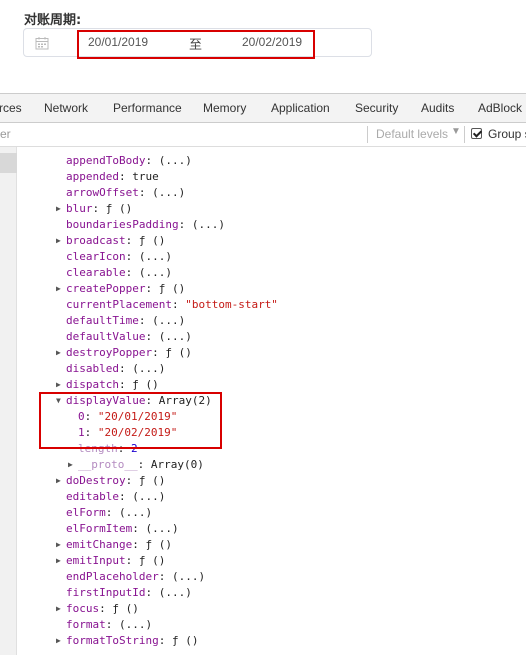  I want to click on property-key: destroyPopper, so click(109, 352).